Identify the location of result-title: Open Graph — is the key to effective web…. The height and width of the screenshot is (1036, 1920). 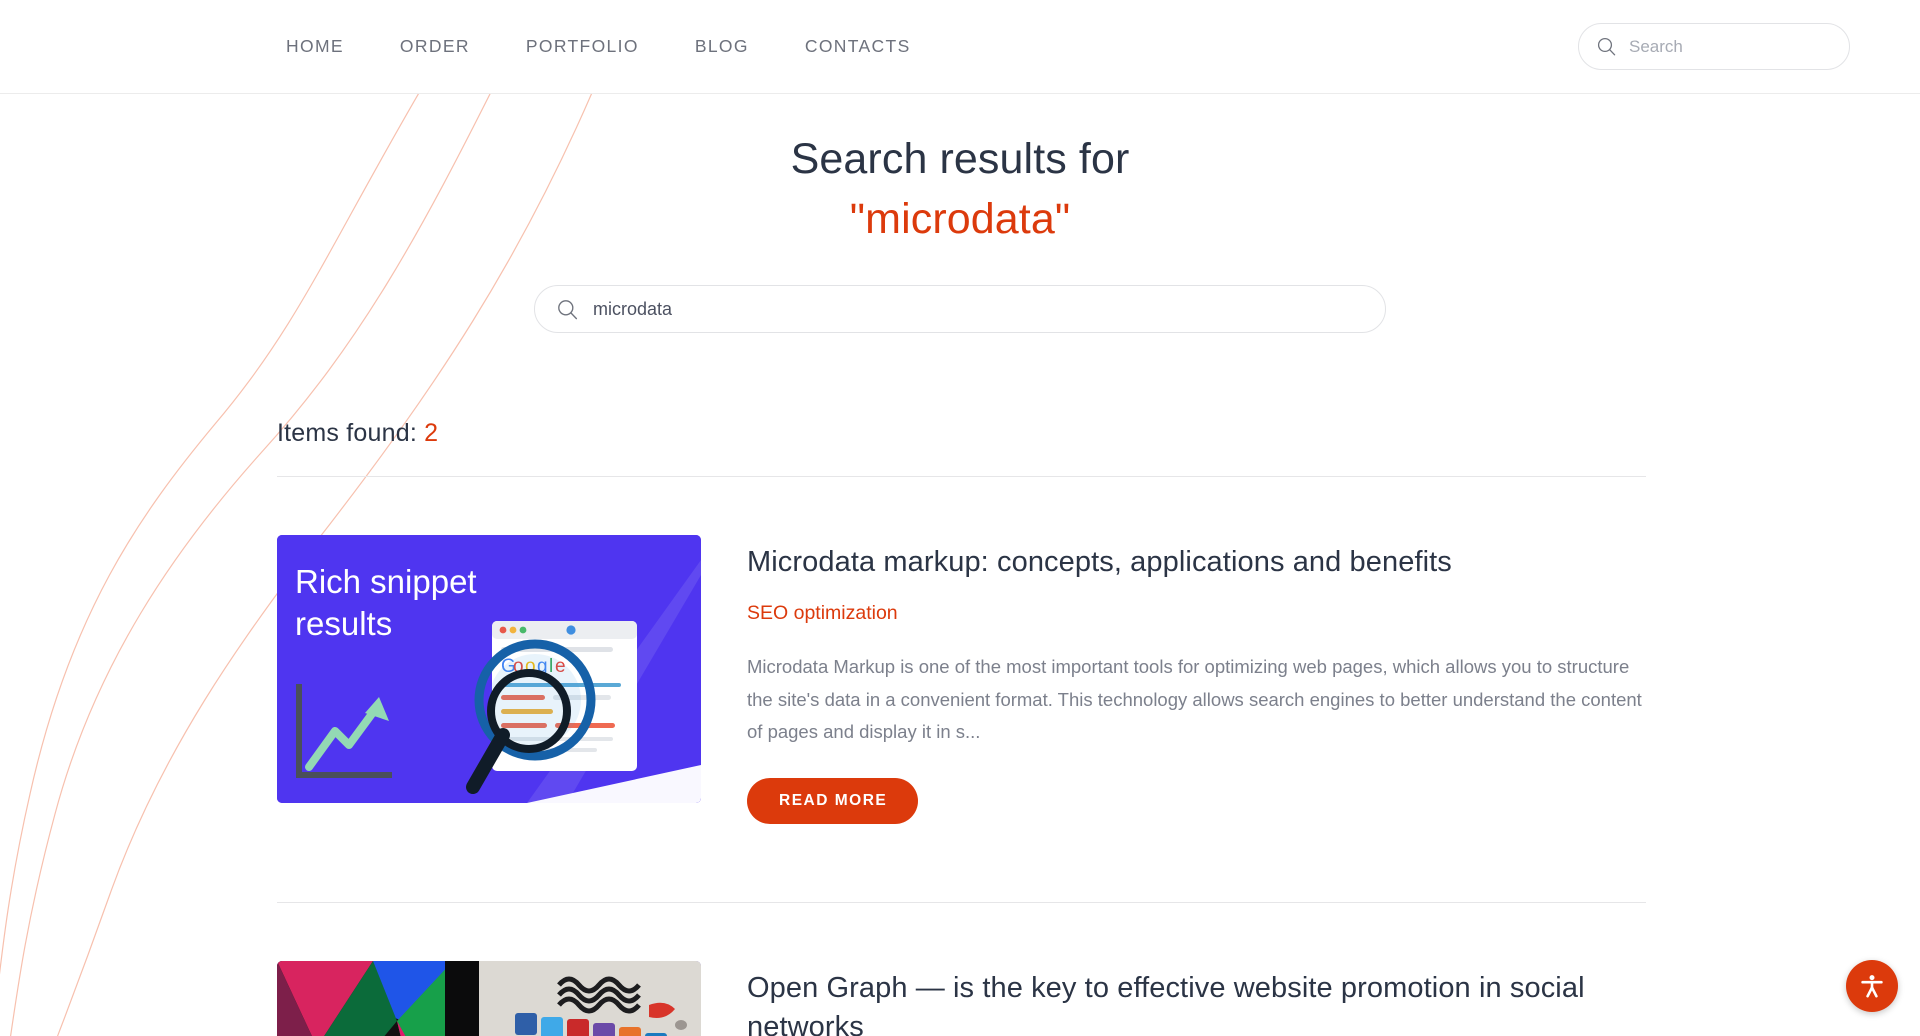
(1196, 1002).